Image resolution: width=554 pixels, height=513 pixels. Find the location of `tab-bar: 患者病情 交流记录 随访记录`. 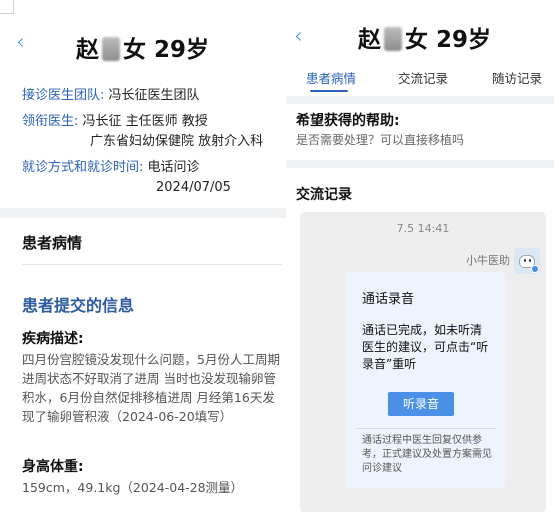

tab-bar: 患者病情 交流记录 随访记录 is located at coordinates (420, 78).